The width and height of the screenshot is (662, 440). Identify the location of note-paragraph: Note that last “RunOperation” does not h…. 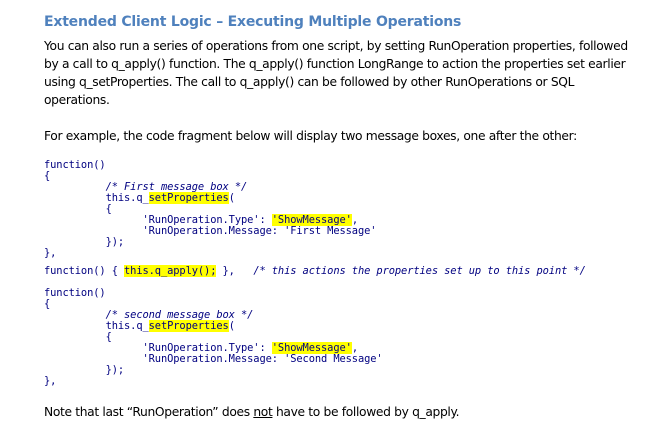
(252, 412).